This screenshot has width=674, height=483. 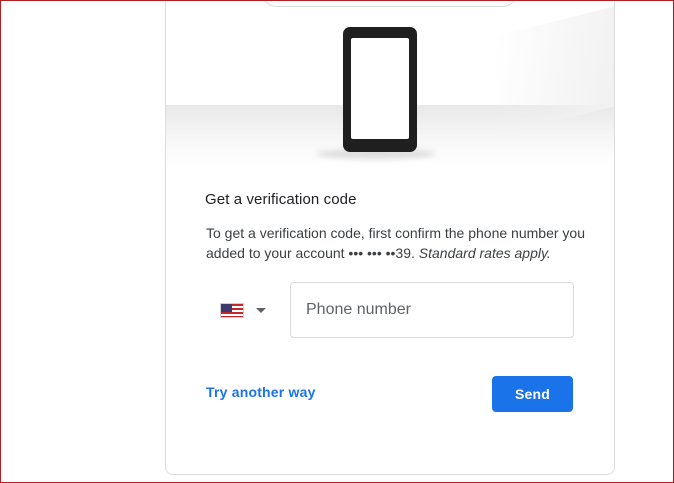 What do you see at coordinates (226, 307) in the screenshot?
I see `flag-canton` at bounding box center [226, 307].